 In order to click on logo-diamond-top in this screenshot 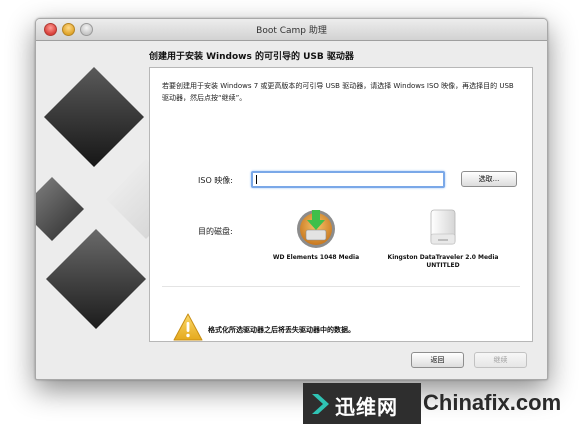, I will do `click(94, 117)`.